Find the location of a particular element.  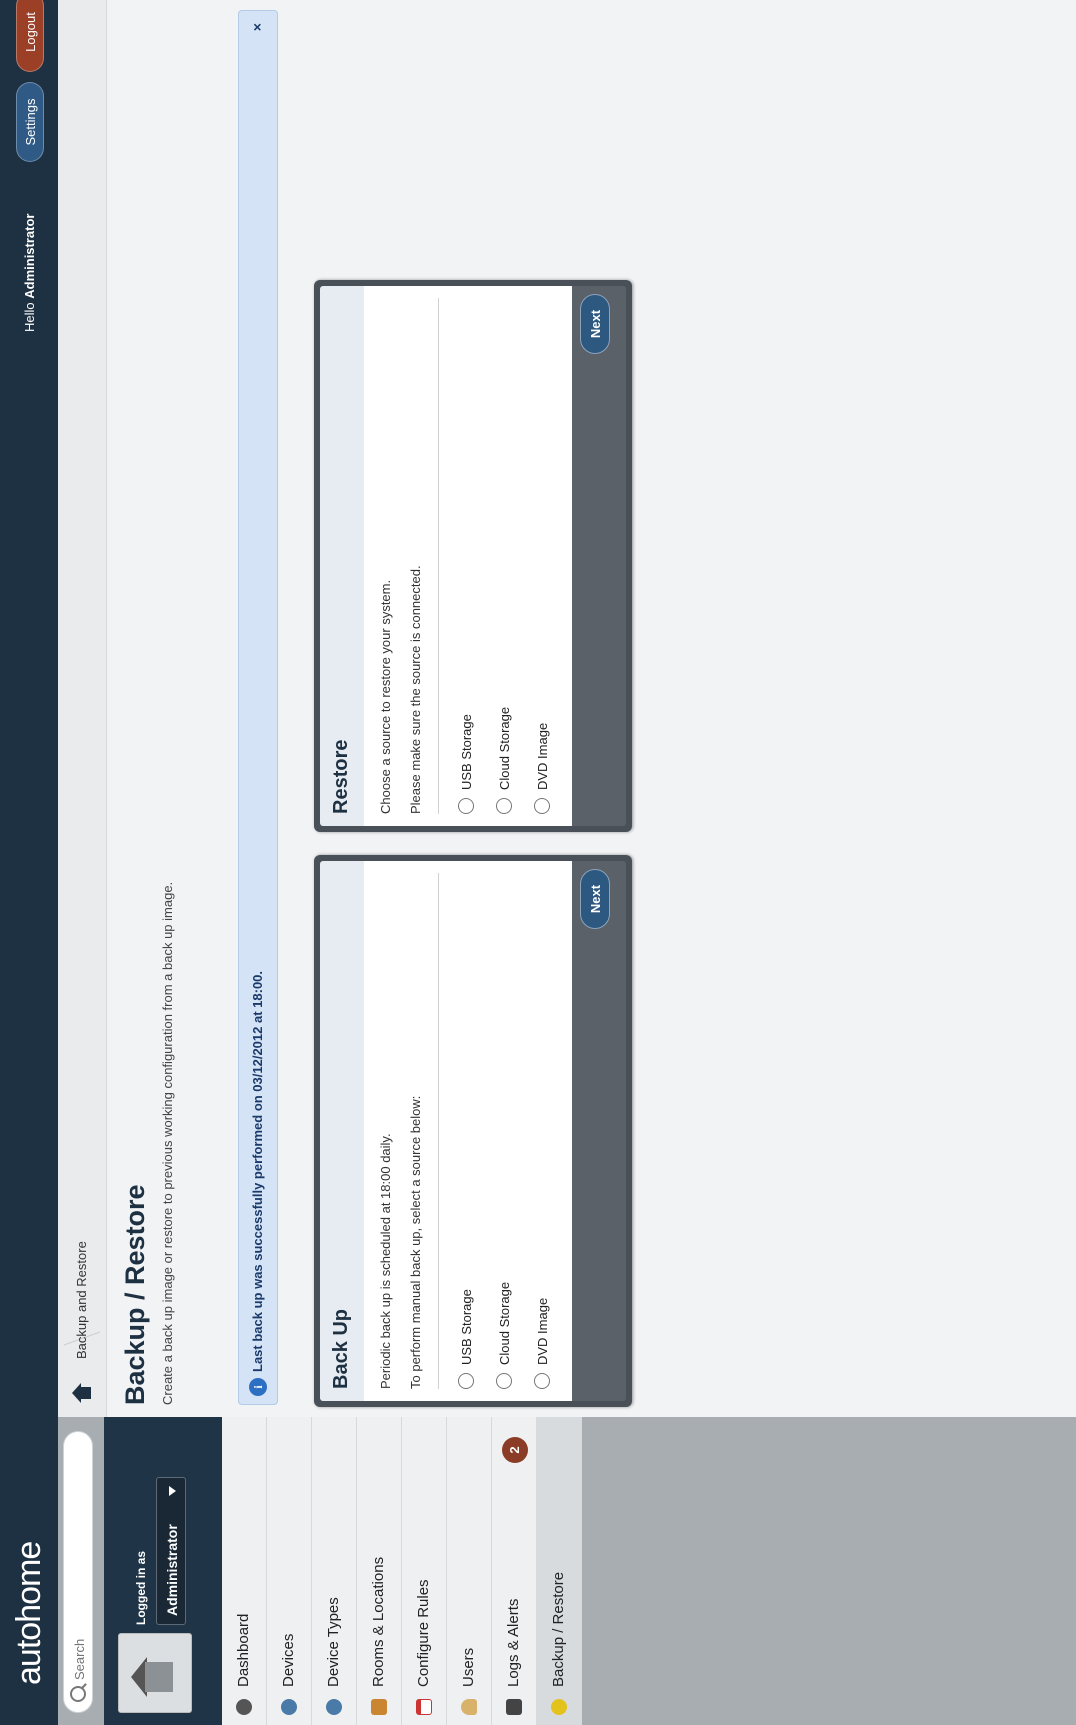

breadcrumb: Backup and Restore is located at coordinates (82, 708).